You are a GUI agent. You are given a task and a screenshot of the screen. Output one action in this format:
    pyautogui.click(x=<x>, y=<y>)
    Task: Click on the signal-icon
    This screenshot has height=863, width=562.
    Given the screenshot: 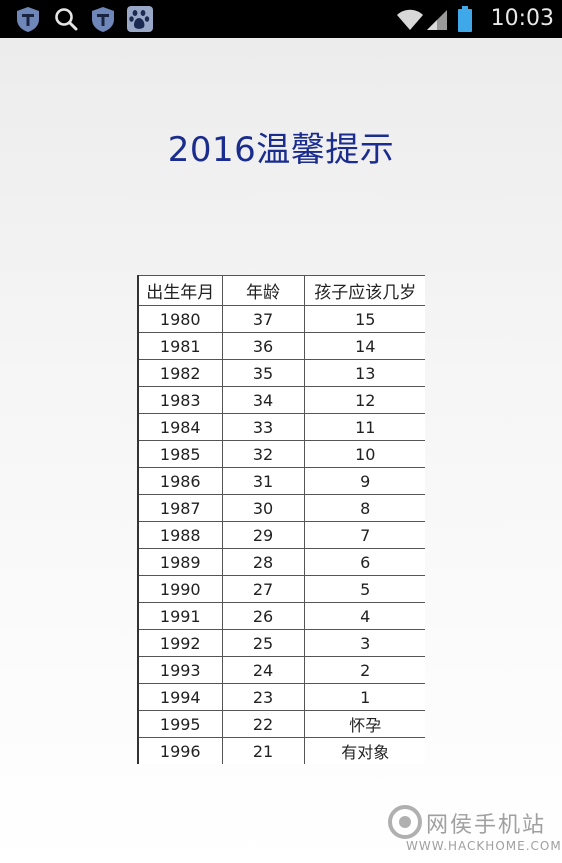 What is the action you would take?
    pyautogui.click(x=437, y=20)
    